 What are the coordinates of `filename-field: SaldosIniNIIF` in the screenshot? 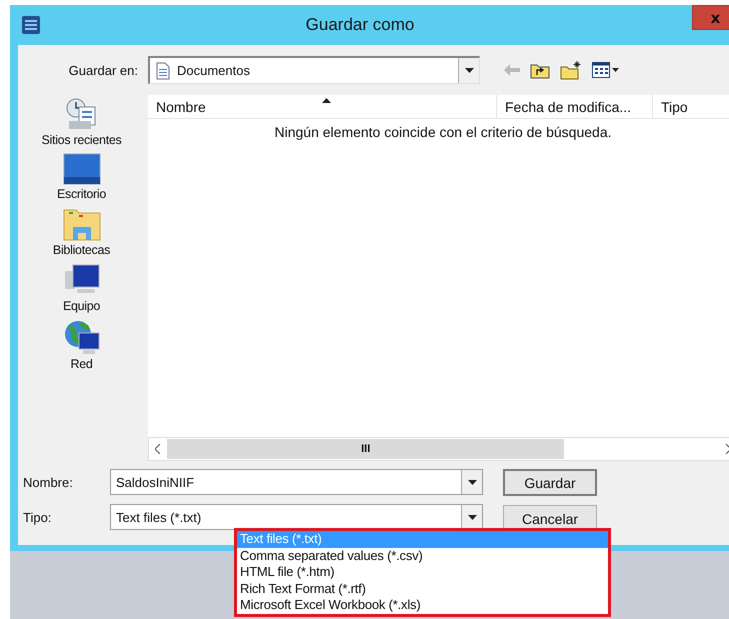 It's located at (296, 482).